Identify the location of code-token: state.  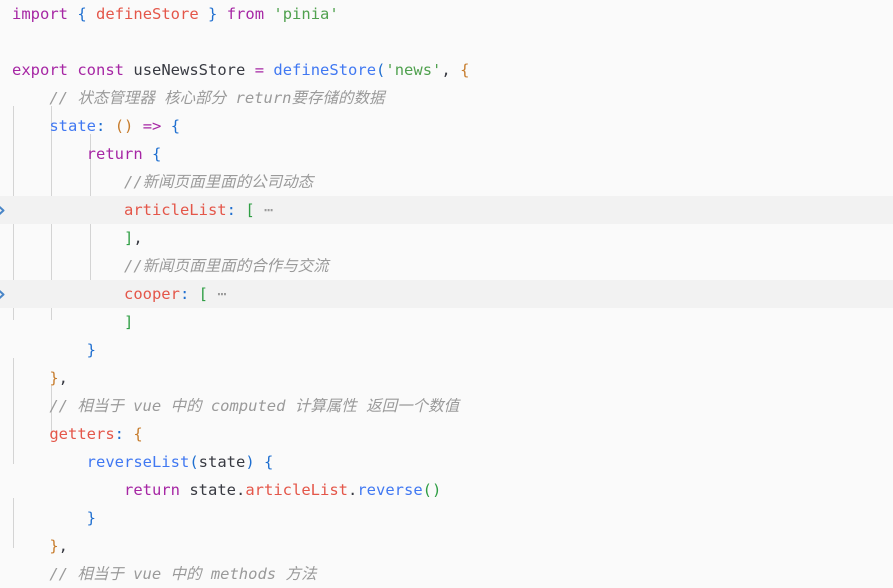
(212, 490).